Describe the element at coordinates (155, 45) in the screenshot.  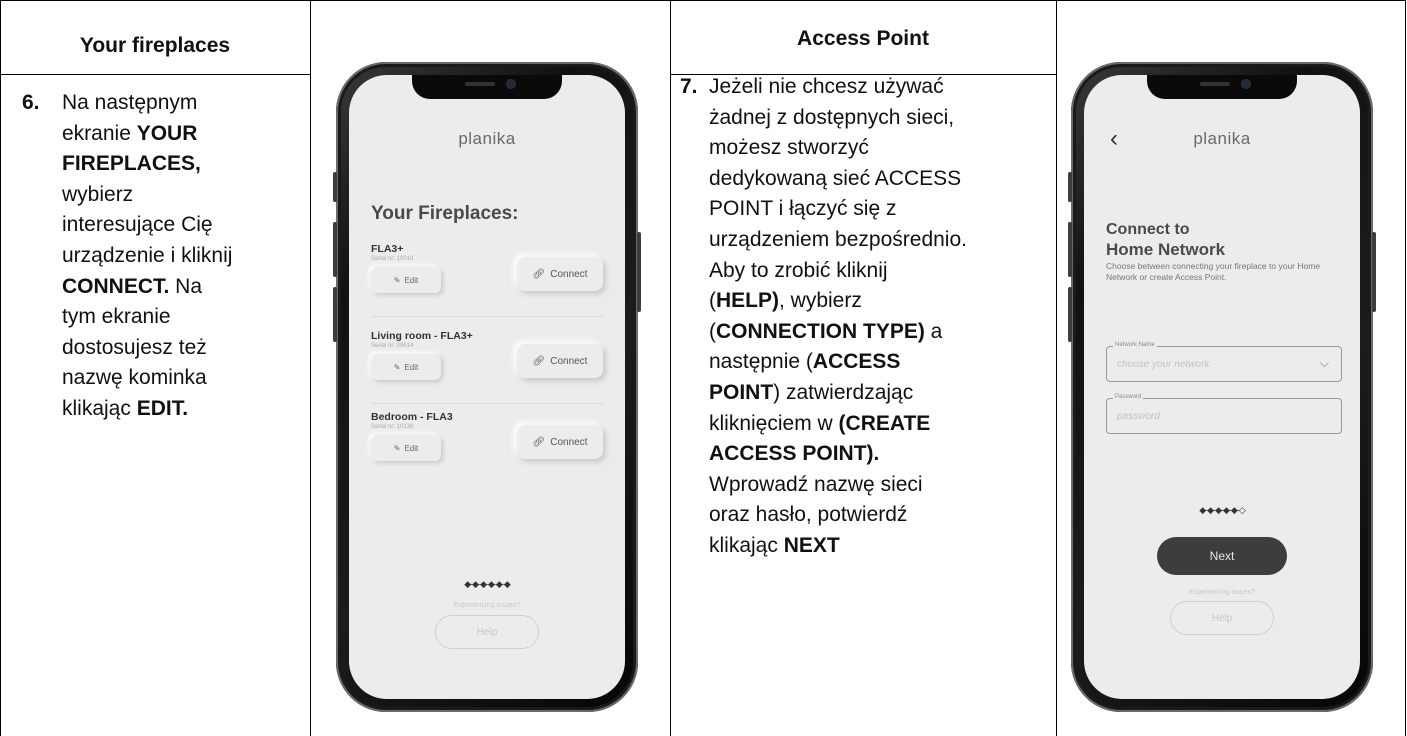
I see `heading-your-fireplaces: Your fireplaces` at that location.